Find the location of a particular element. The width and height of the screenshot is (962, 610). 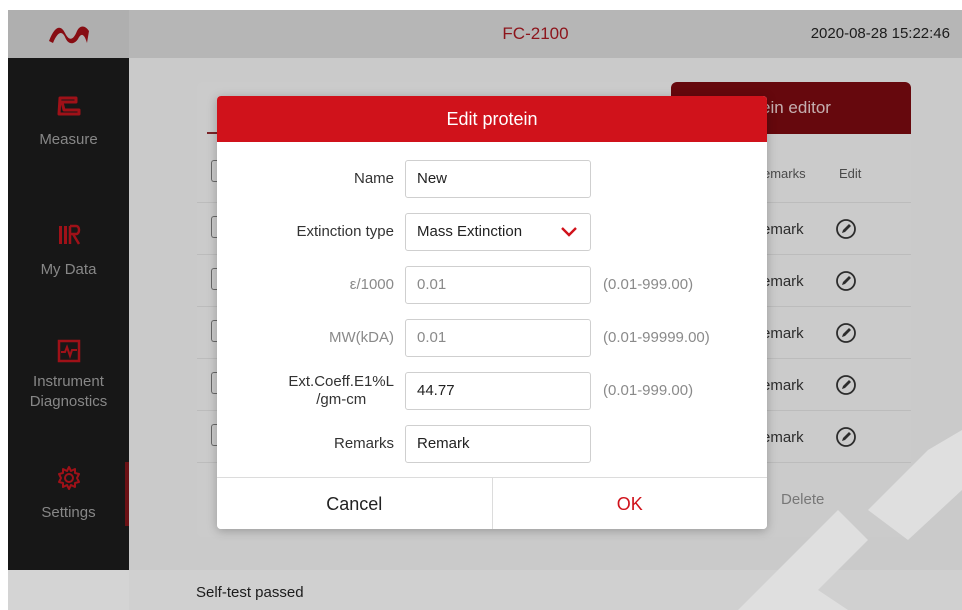

remarks-field: Remark is located at coordinates (498, 444).